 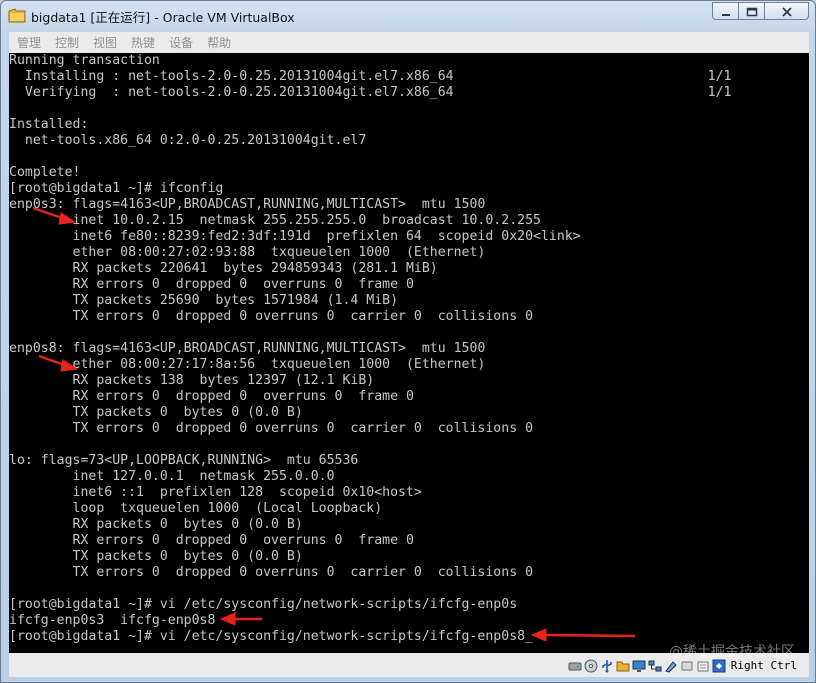 I want to click on terminal-line: RX packets 0 bytes 0 (0.0 B), so click(x=156, y=524).